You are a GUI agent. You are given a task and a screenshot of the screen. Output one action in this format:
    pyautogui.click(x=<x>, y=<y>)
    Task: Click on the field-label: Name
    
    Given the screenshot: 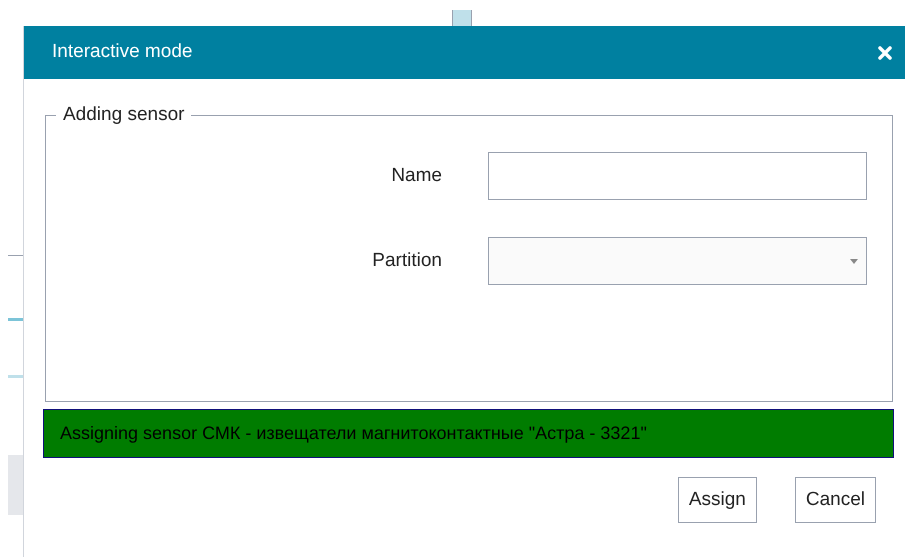 What is the action you would take?
    pyautogui.click(x=416, y=176)
    